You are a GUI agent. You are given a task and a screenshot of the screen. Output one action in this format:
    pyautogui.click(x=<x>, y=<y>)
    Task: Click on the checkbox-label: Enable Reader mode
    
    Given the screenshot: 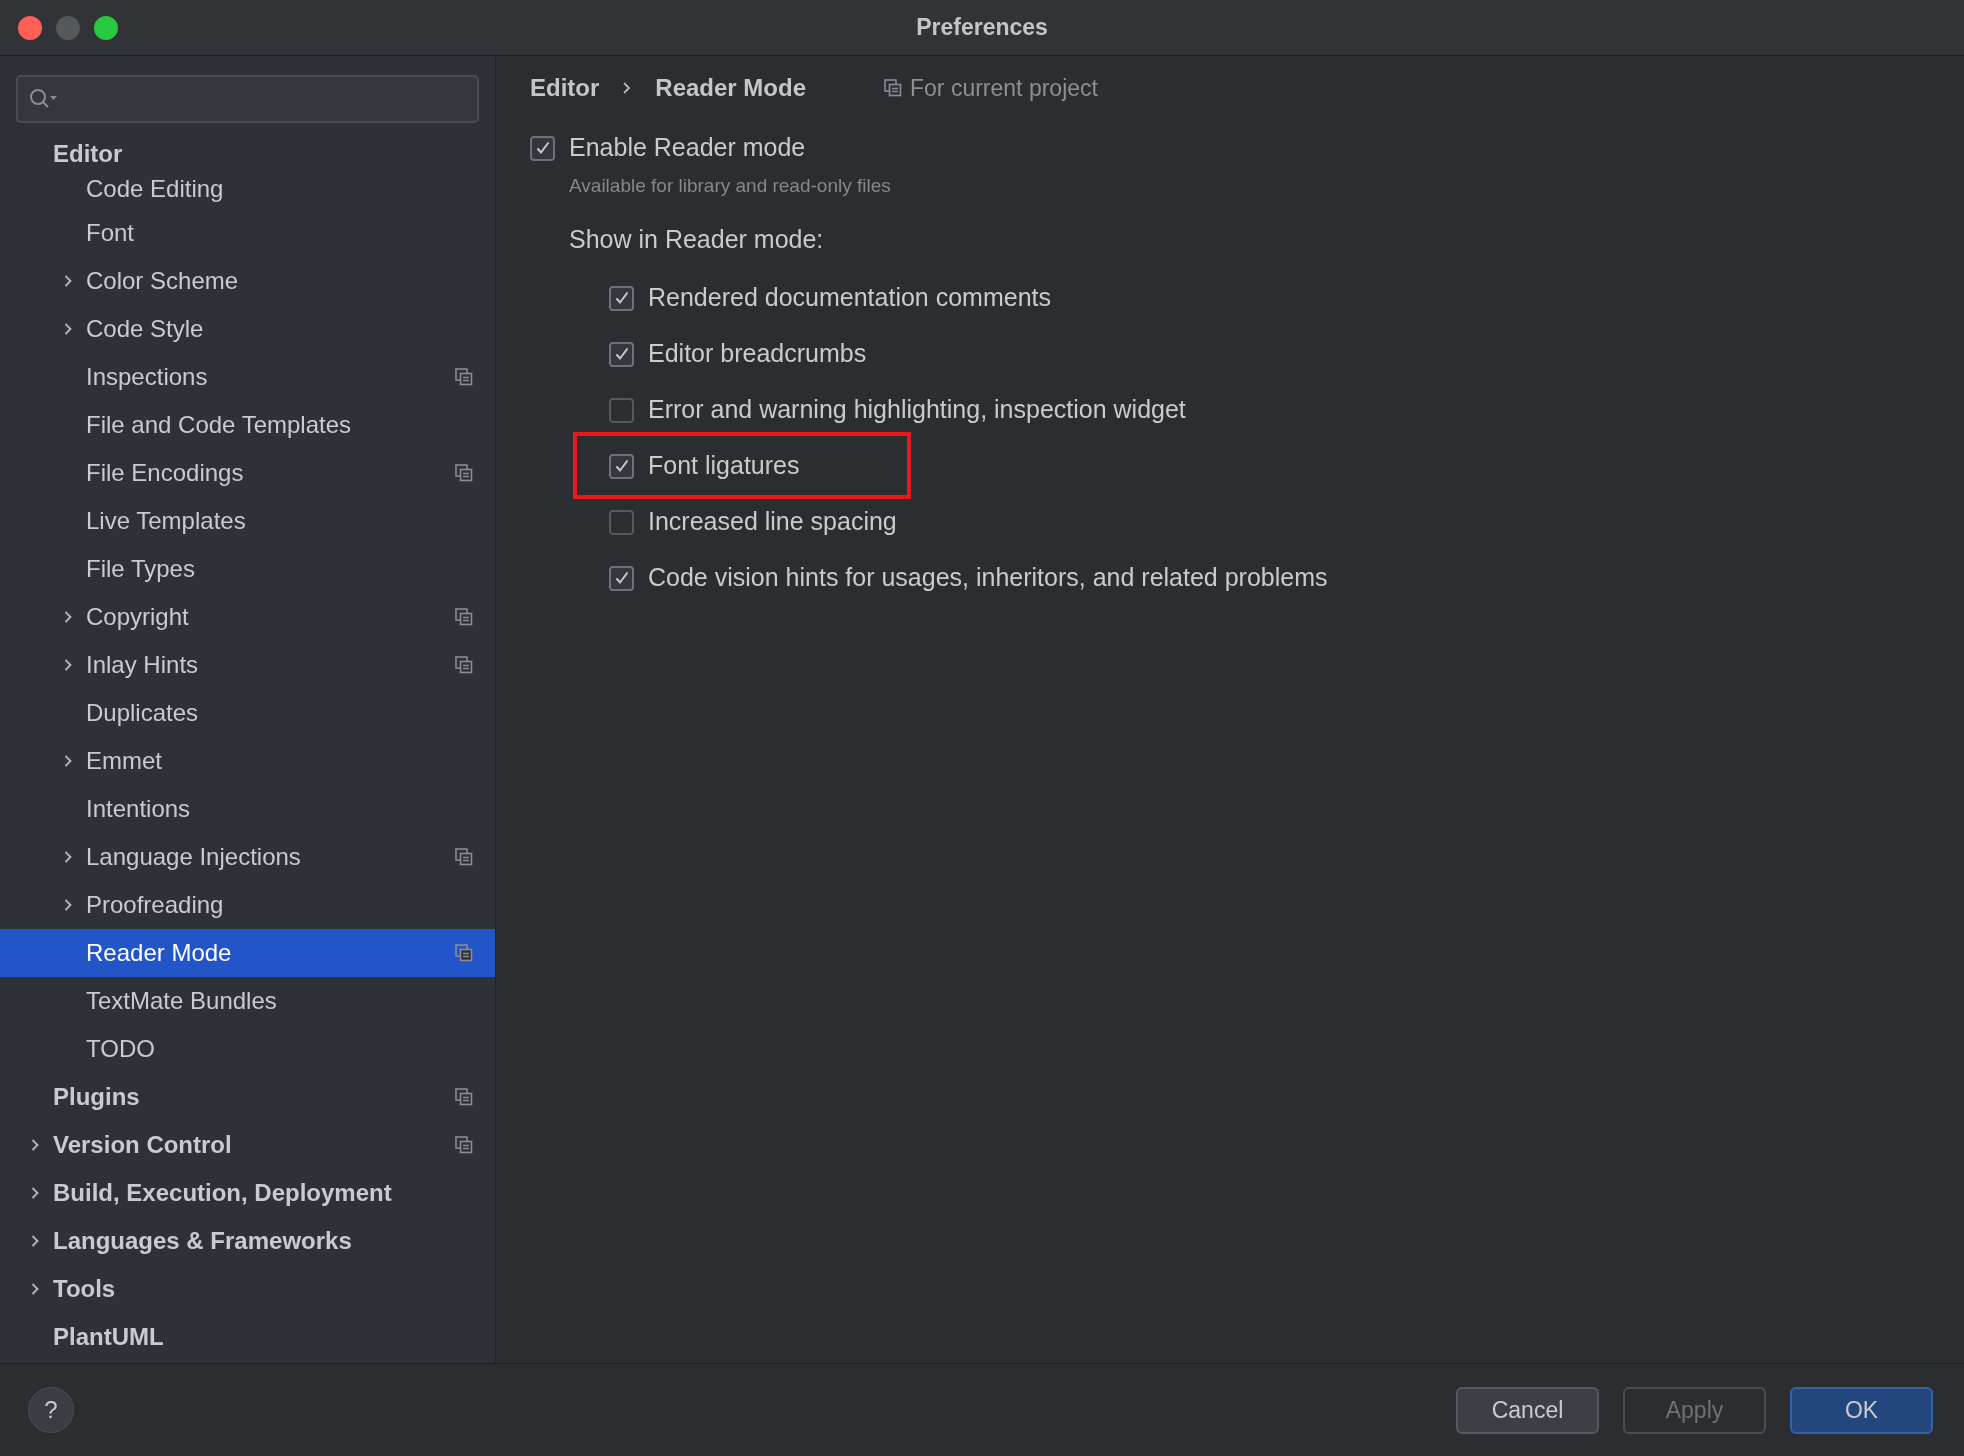 What is the action you would take?
    pyautogui.click(x=687, y=148)
    